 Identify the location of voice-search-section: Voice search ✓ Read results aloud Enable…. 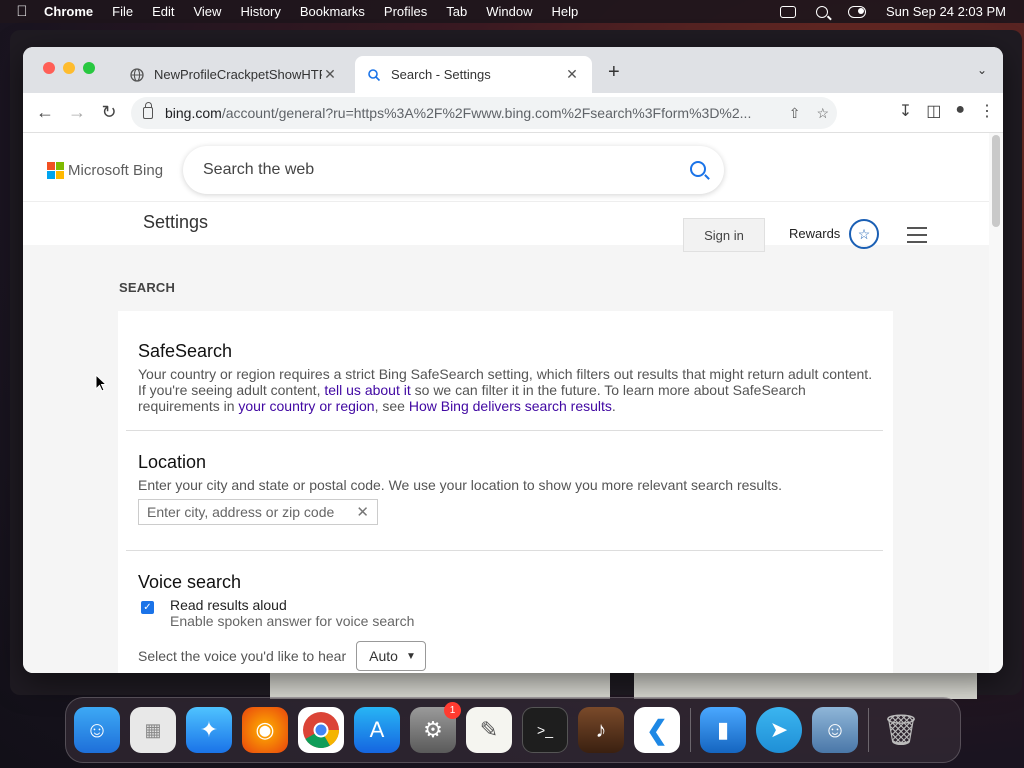
(508, 621).